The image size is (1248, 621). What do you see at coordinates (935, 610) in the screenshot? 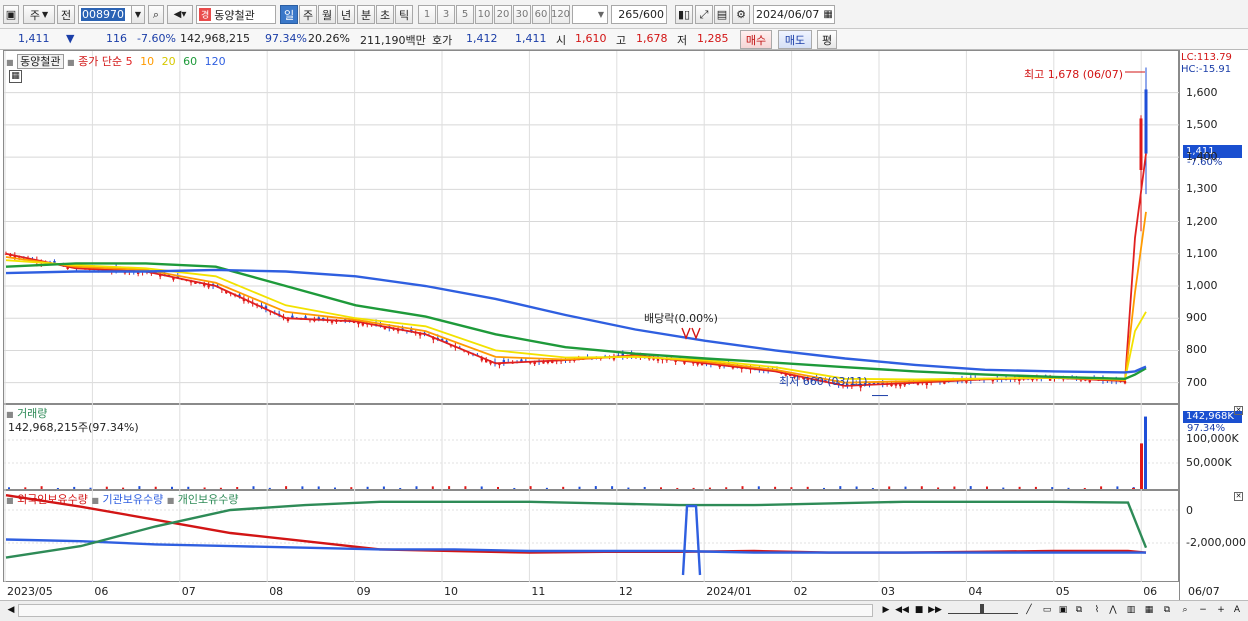
I see `fast-forward-icon: ▶▶` at bounding box center [935, 610].